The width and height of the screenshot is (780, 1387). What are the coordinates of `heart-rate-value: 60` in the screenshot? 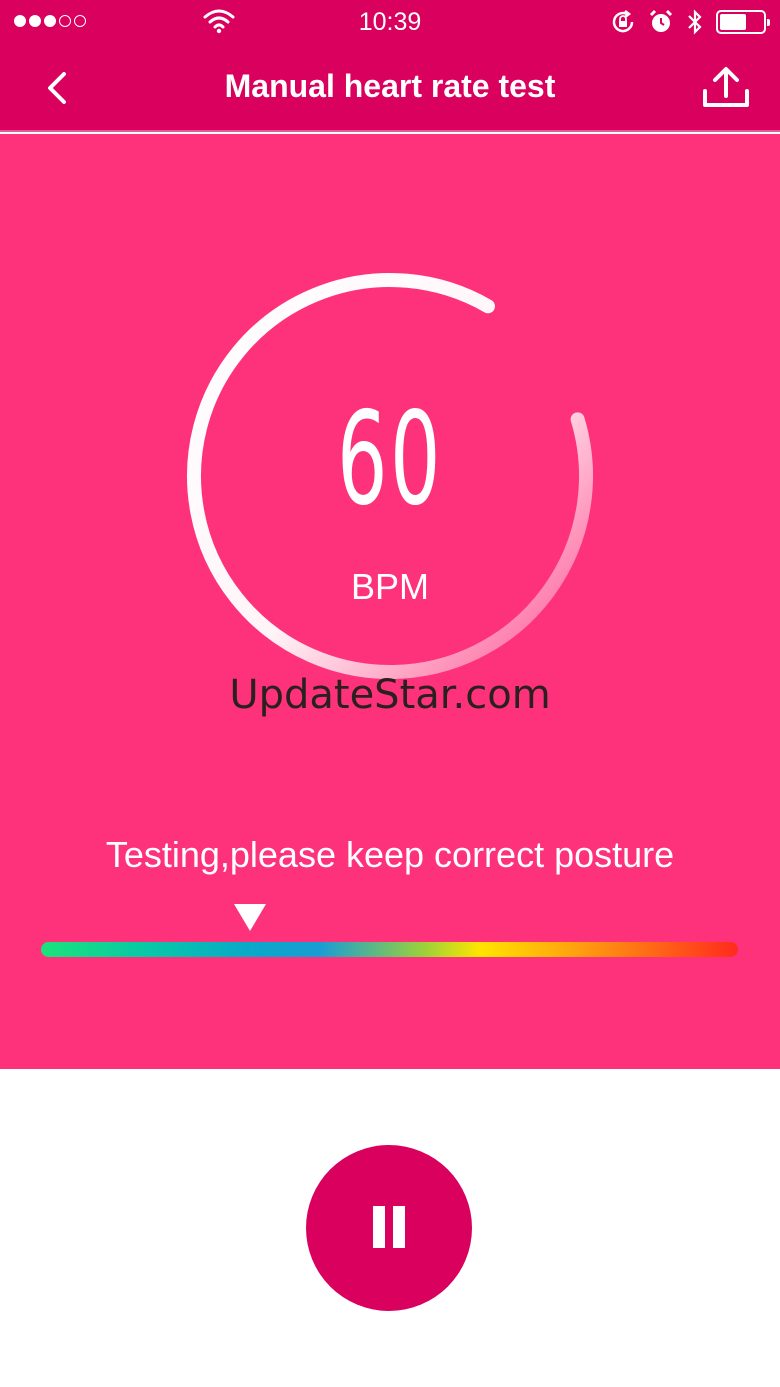 It's located at (390, 459).